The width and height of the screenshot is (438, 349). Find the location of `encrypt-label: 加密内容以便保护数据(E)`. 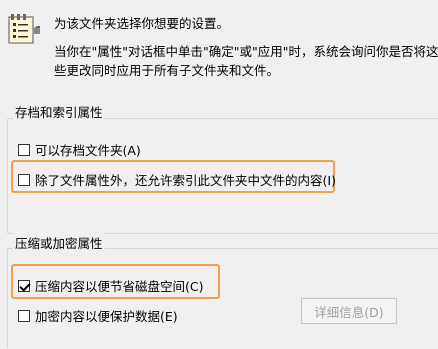

encrypt-label: 加密内容以便保护数据(E) is located at coordinates (106, 316).